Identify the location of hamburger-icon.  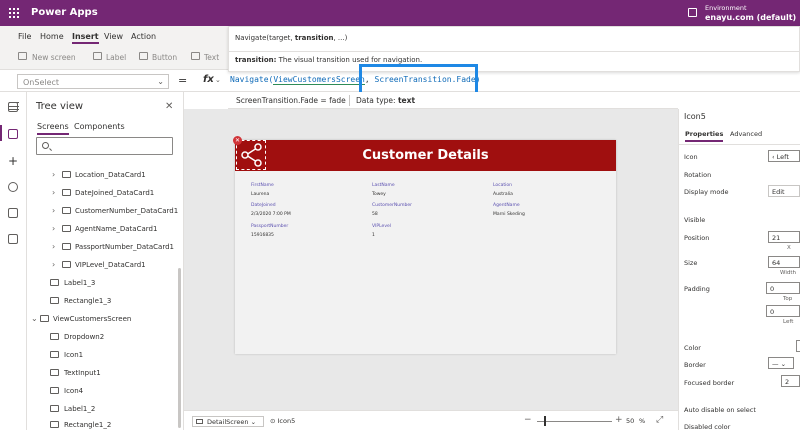
(14, 106).